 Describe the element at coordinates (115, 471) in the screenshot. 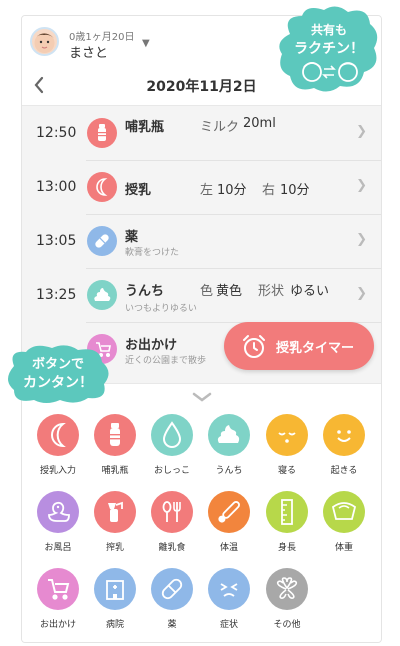

I see `quick-button-label: 哺乳瓶` at that location.